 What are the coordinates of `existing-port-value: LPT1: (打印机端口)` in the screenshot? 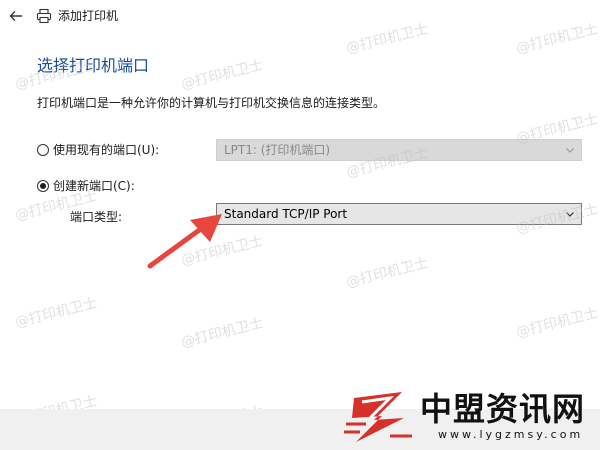 It's located at (277, 150).